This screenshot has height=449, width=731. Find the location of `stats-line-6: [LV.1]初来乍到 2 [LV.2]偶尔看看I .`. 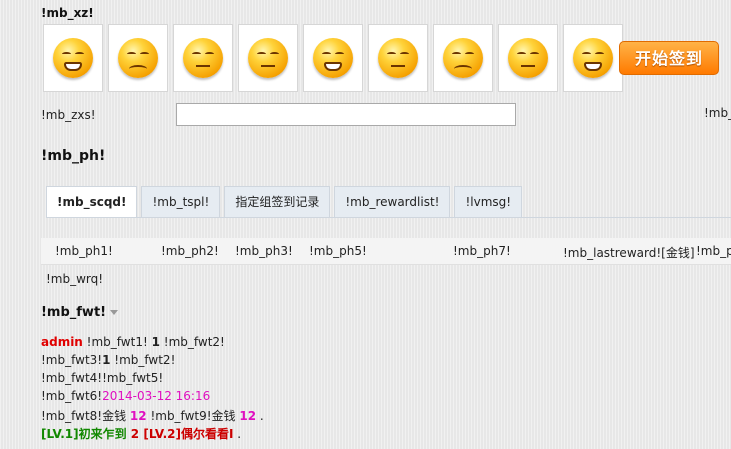

stats-line-6: [LV.1]初来乍到 2 [LV.2]偶尔看看I . is located at coordinates (141, 433).